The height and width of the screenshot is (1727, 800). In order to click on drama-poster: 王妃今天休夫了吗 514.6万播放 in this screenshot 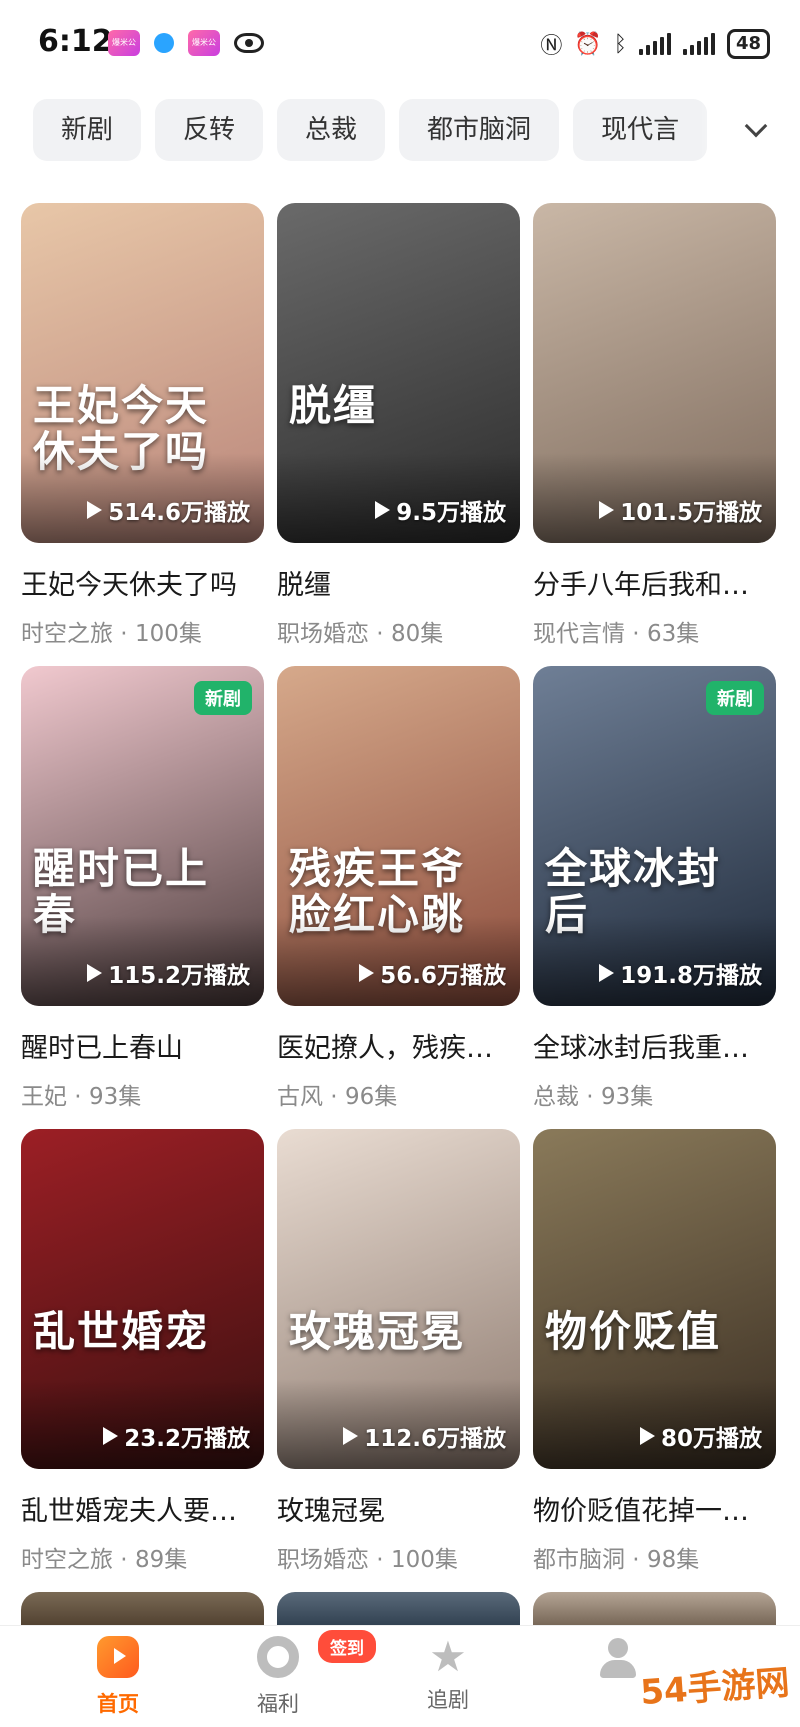, I will do `click(142, 373)`.